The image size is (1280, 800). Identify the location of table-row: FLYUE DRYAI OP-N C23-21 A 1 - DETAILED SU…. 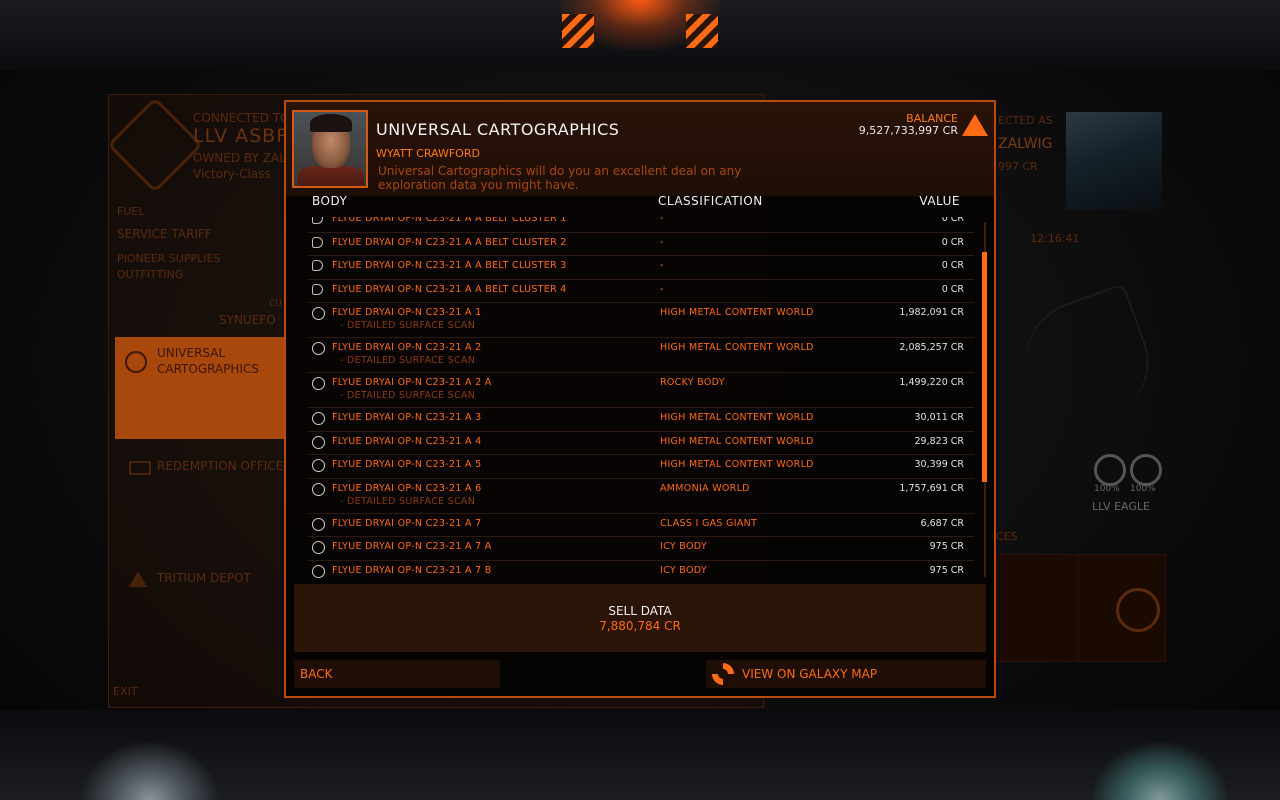
(641, 320).